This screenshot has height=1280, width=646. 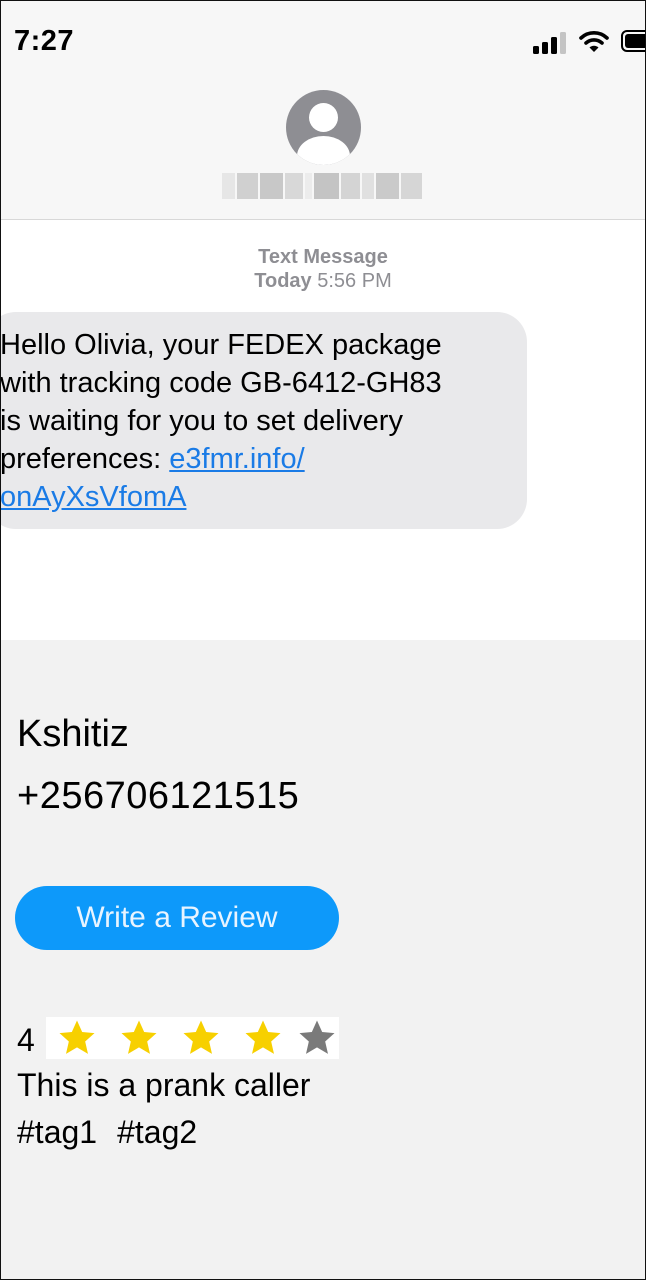 What do you see at coordinates (323, 257) in the screenshot?
I see `message-type-label: Text Message` at bounding box center [323, 257].